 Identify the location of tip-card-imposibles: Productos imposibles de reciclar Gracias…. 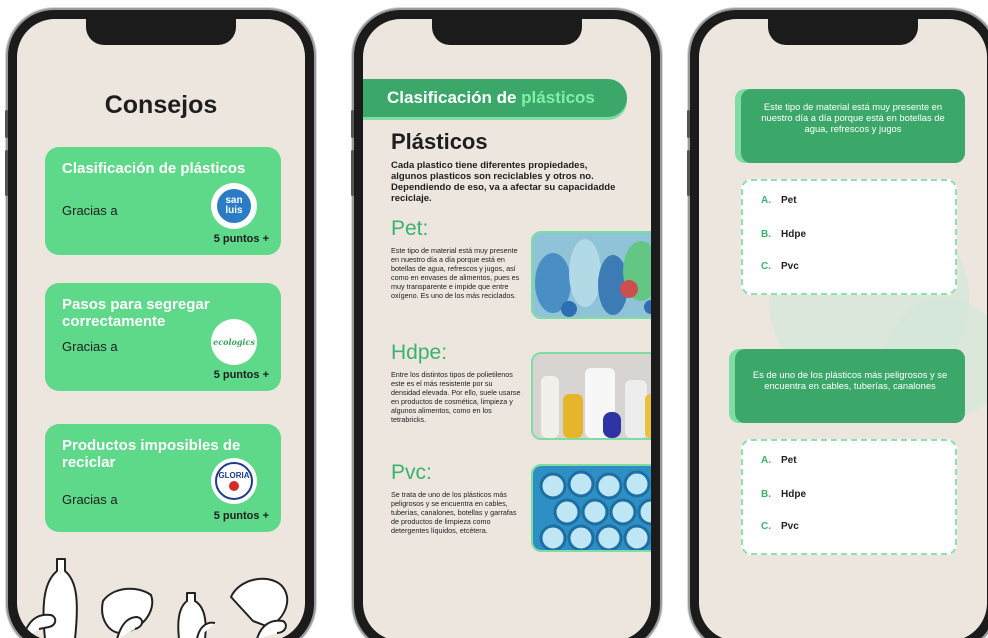
(163, 478).